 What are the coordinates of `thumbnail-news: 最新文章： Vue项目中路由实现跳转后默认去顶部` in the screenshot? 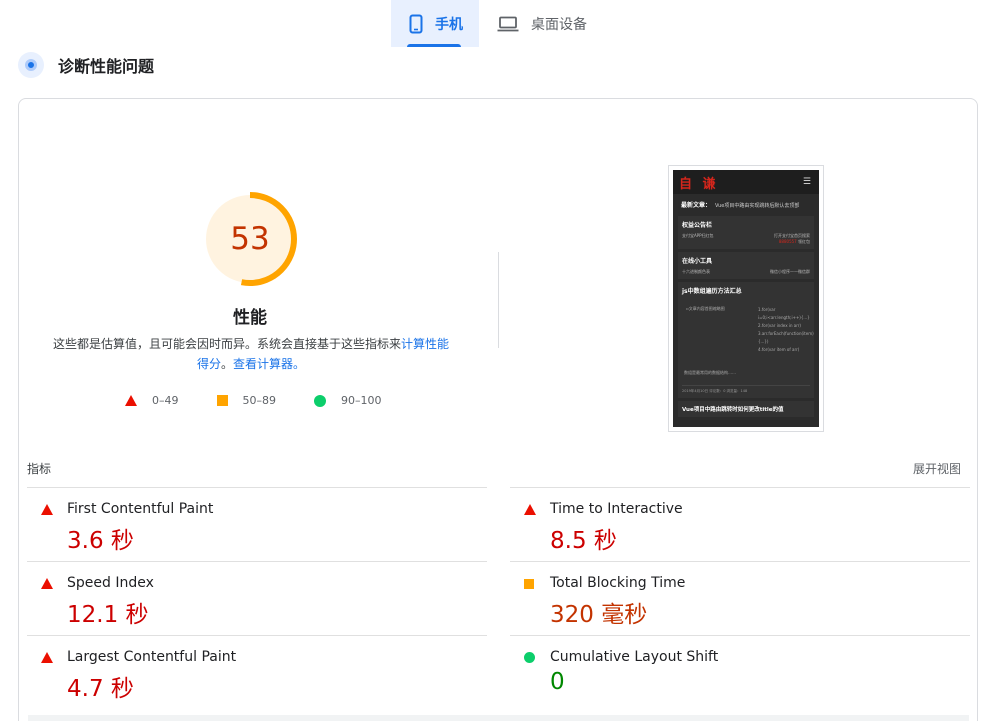 It's located at (746, 203).